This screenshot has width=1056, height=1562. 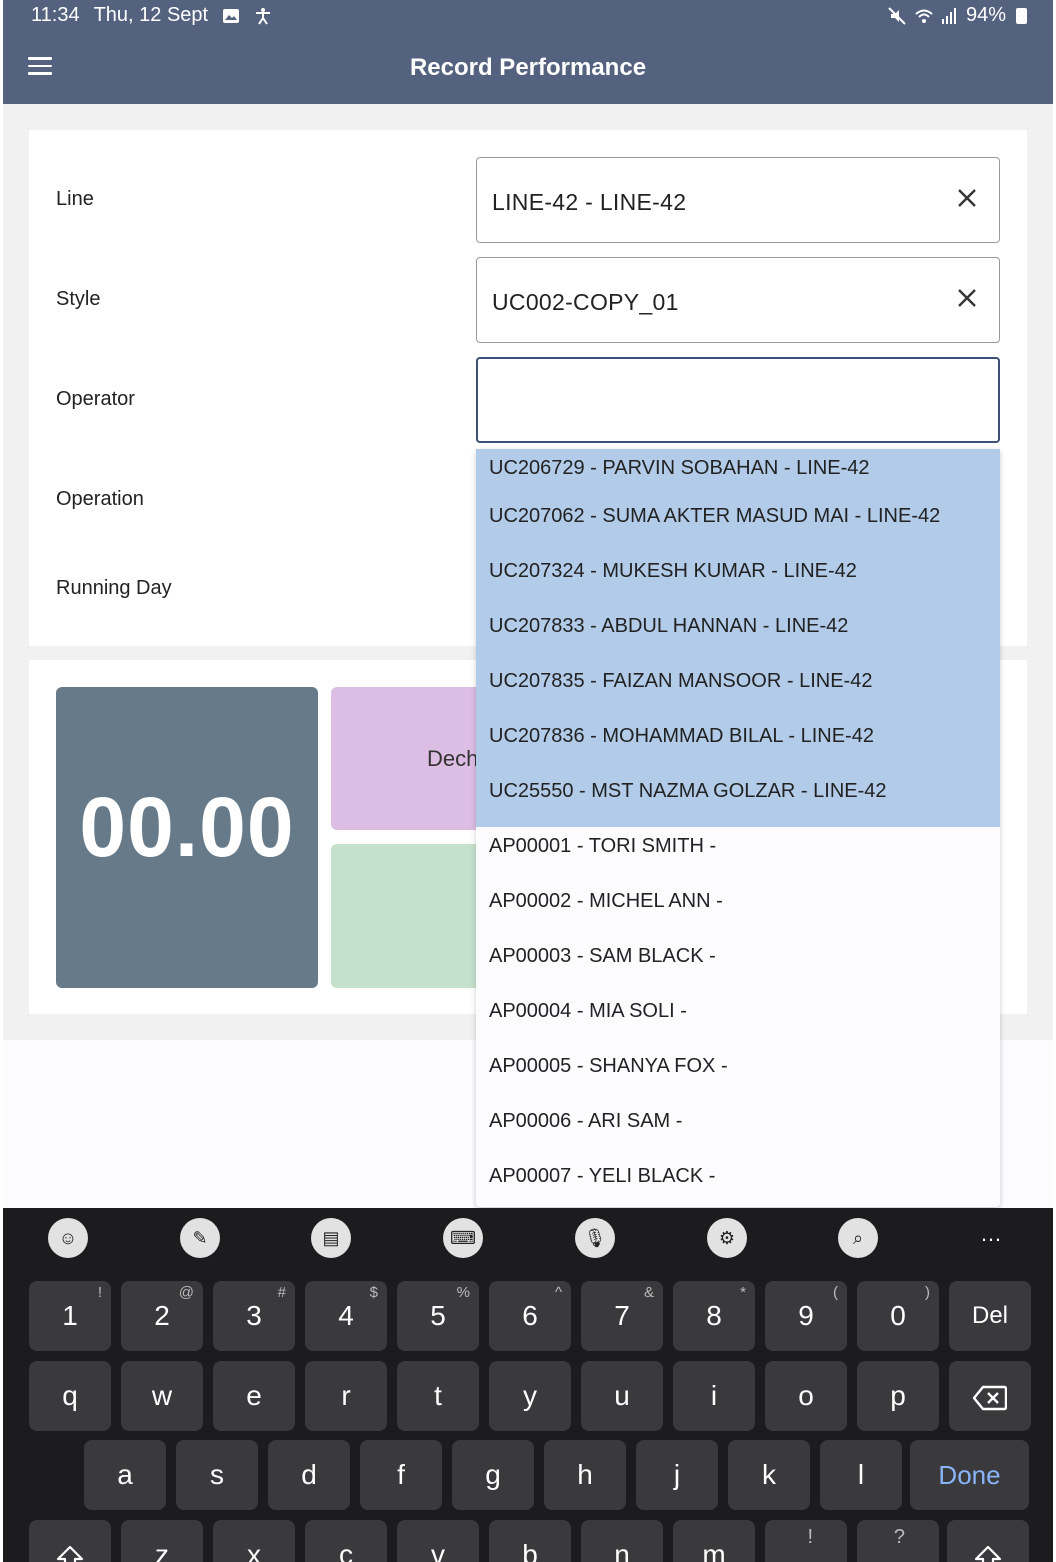 I want to click on key-q-label: q, so click(x=70, y=1395).